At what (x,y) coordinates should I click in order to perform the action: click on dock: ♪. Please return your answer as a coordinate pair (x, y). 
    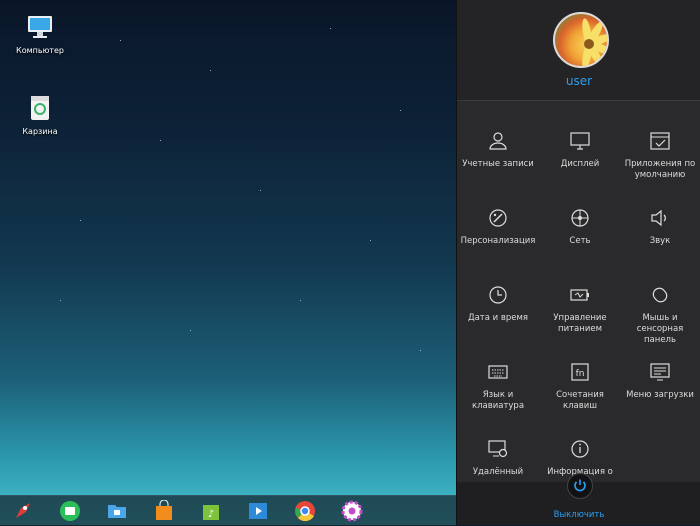
    Looking at the image, I should click on (228, 510).